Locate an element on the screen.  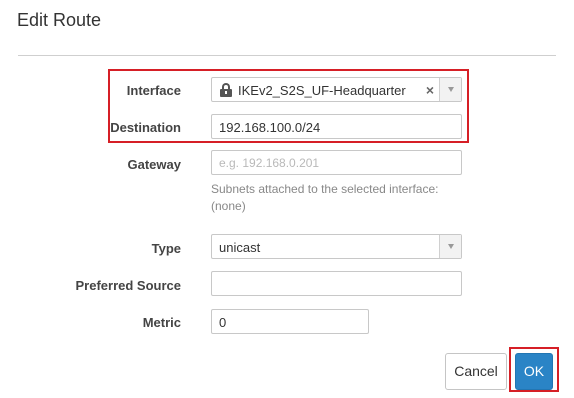
gateway-hint-line2: (none) is located at coordinates (228, 206).